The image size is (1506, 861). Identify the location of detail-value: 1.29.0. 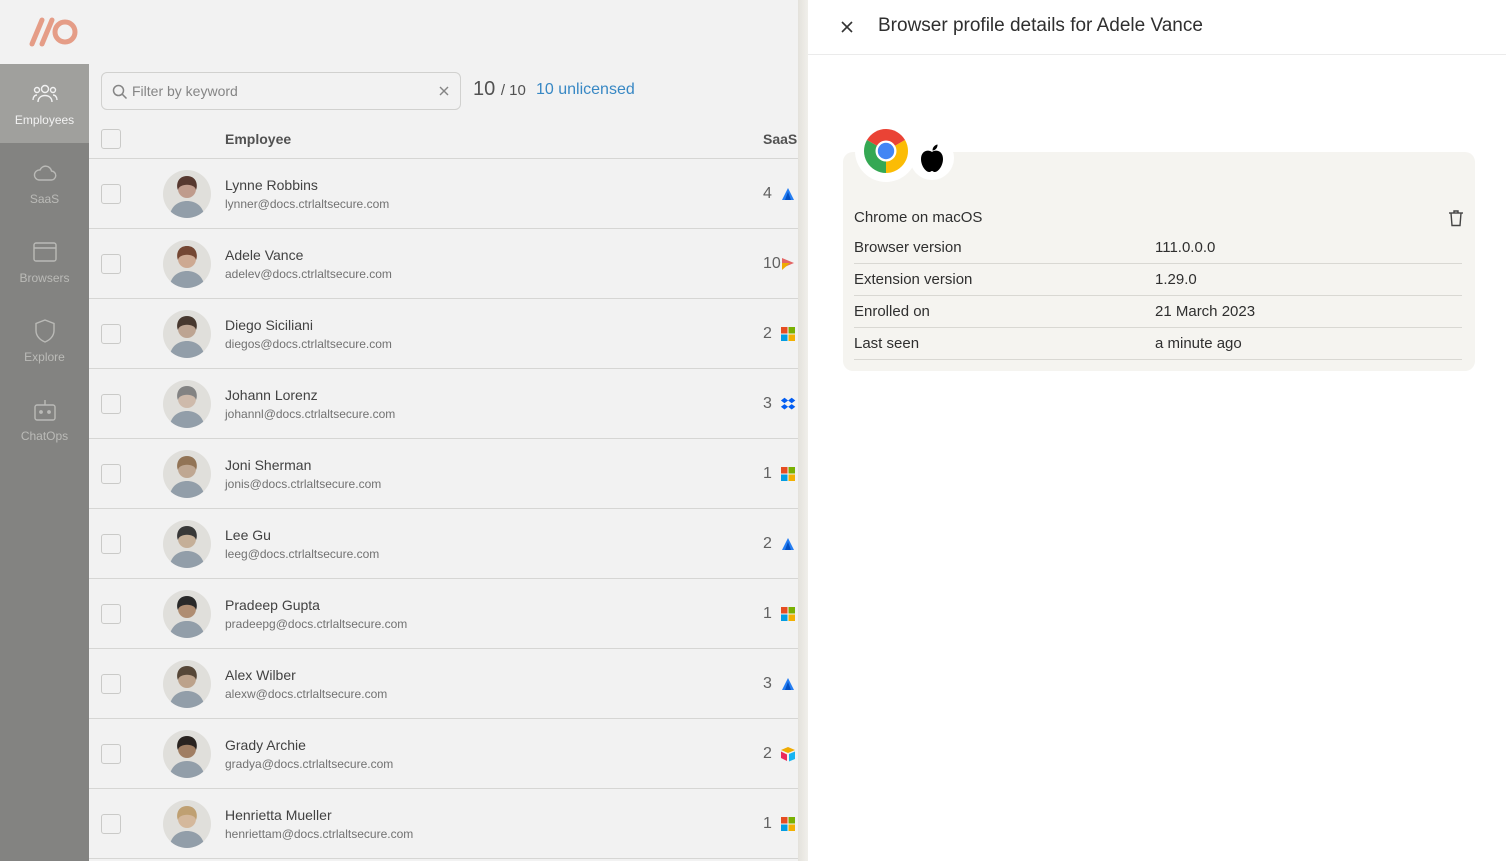
(1176, 279).